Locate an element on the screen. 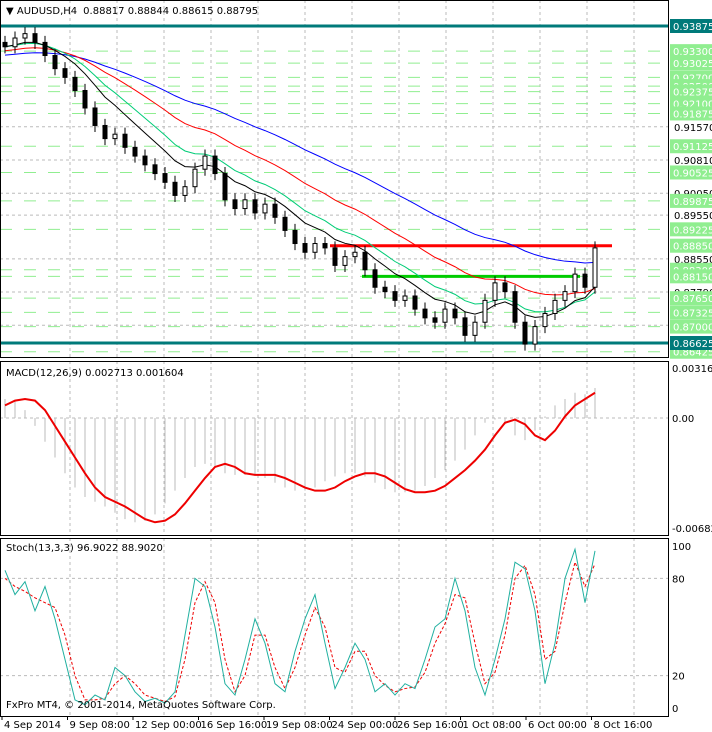 This screenshot has height=732, width=712. price-tick: 0.89550 is located at coordinates (693, 216).